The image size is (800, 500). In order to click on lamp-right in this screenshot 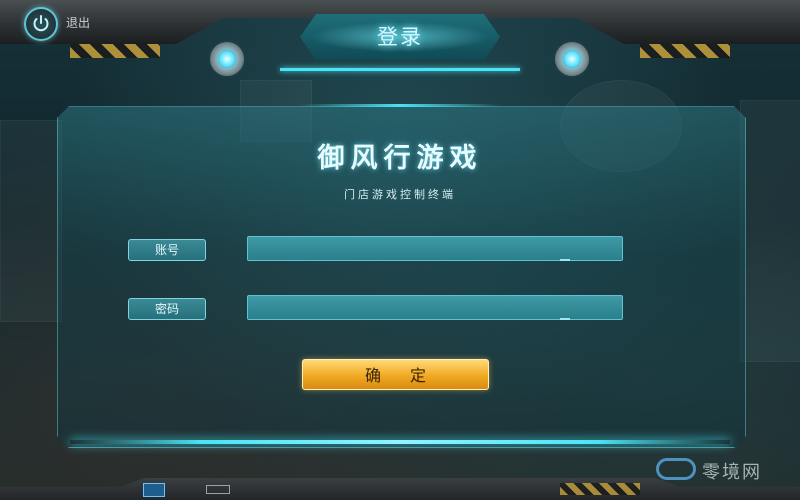, I will do `click(572, 59)`.